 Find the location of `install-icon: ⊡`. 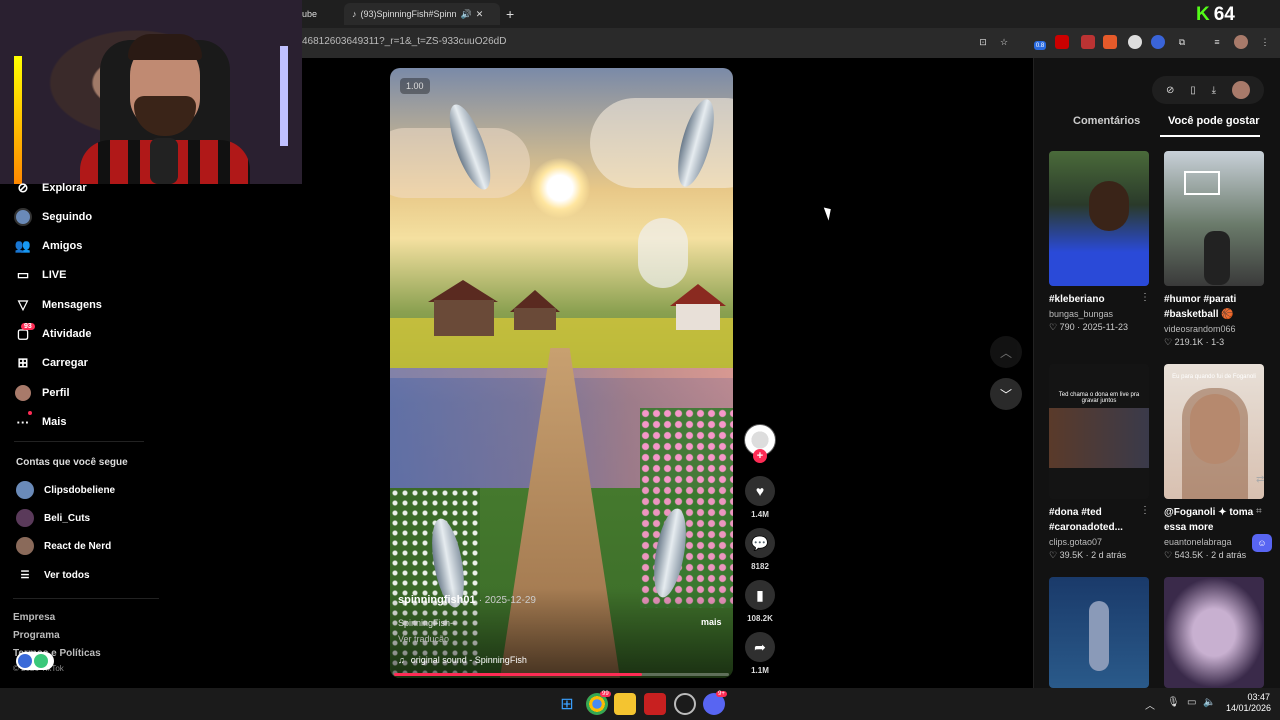

install-icon: ⊡ is located at coordinates (983, 42).